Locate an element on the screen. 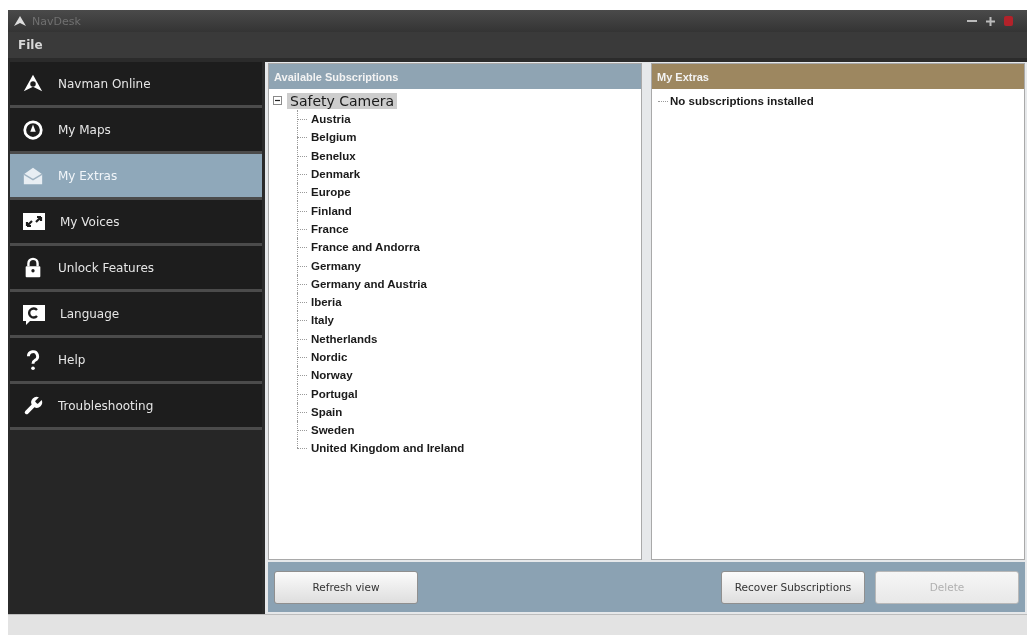  action-button: Recover Subscriptions is located at coordinates (793, 587).